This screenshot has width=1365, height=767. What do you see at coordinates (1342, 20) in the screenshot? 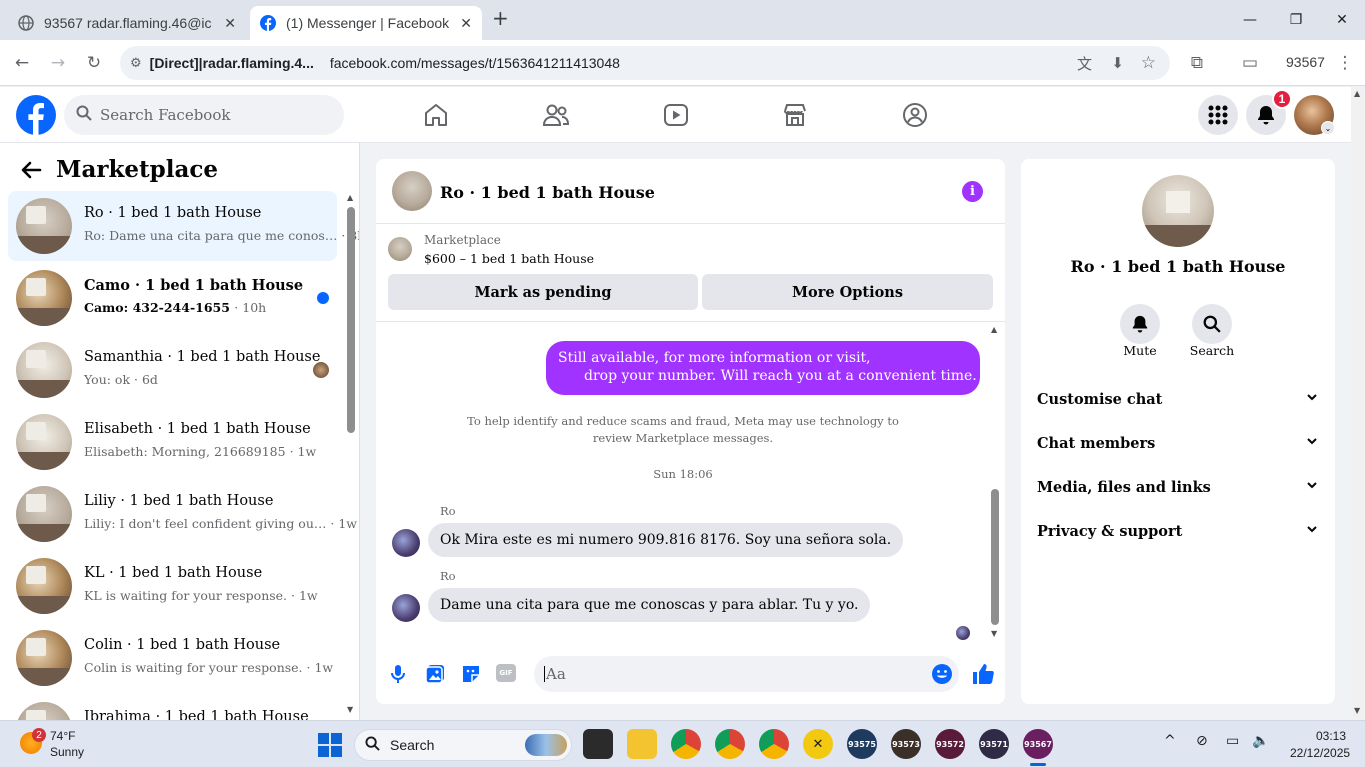
I see `close-window-icon: ✕` at bounding box center [1342, 20].